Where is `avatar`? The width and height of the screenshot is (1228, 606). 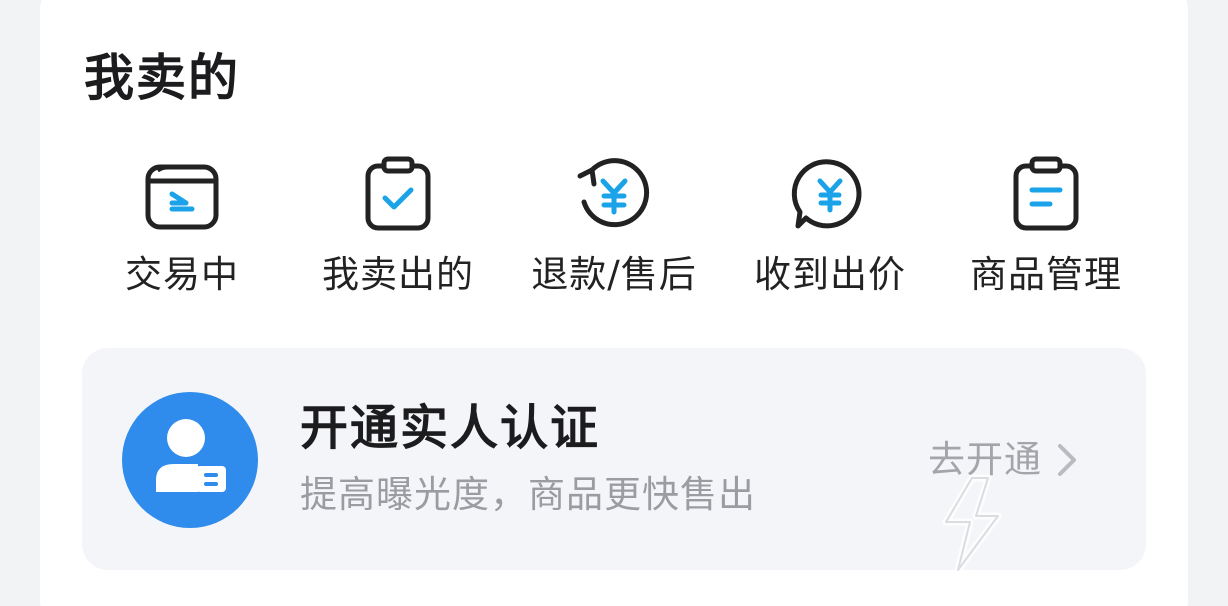 avatar is located at coordinates (190, 460).